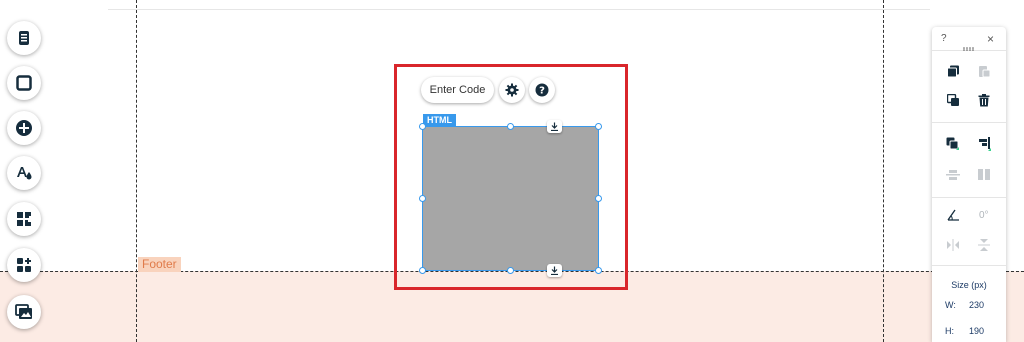 Image resolution: width=1024 pixels, height=342 pixels. I want to click on paste-button, so click(984, 71).